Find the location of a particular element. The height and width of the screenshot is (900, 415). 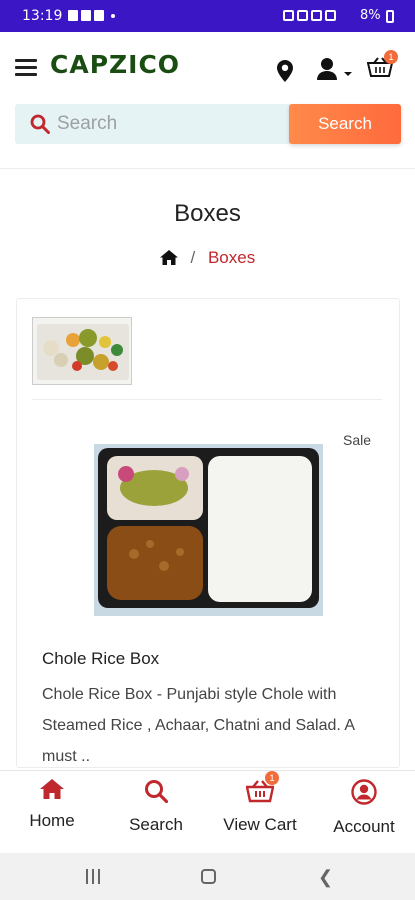

account-icon is located at coordinates (364, 792).